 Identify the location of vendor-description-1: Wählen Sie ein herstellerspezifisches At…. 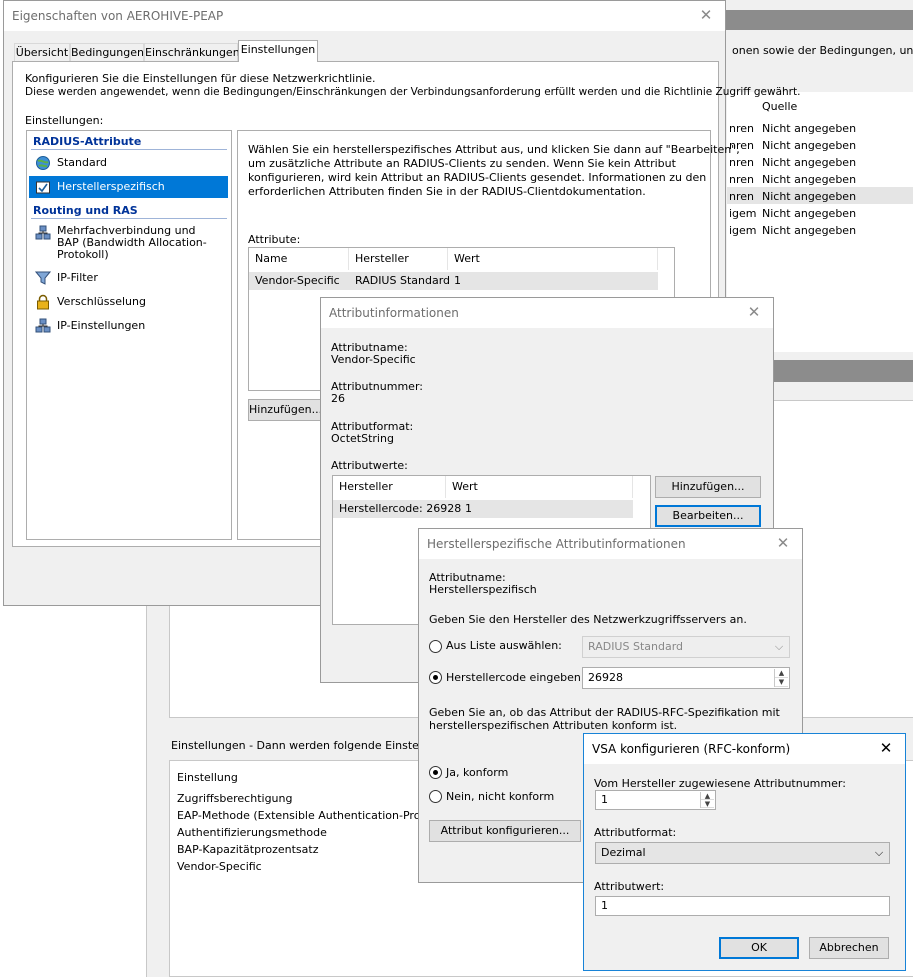
(494, 149).